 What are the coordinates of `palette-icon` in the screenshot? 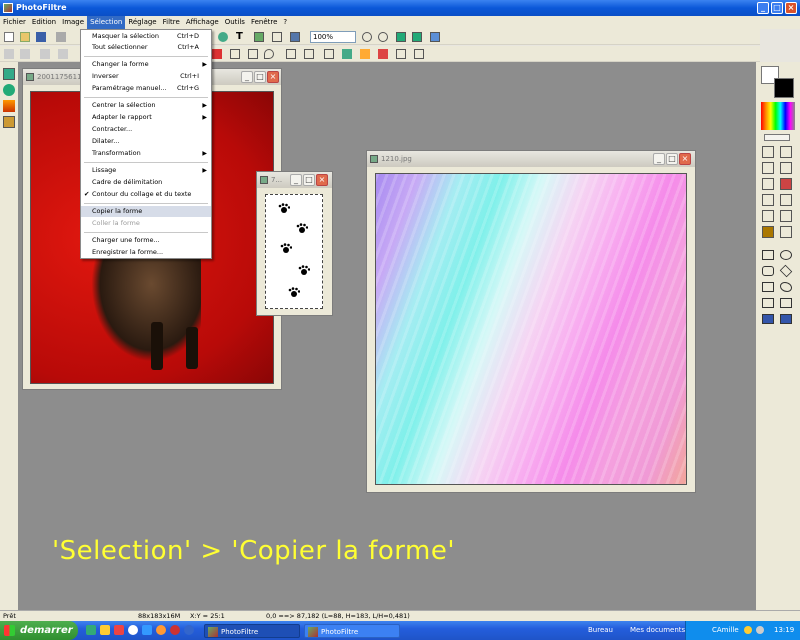 It's located at (9, 106).